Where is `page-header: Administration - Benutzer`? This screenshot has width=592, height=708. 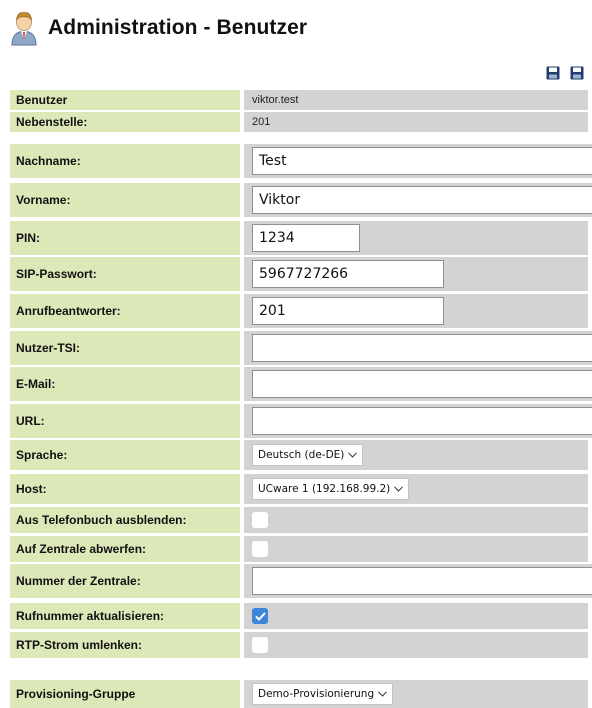 page-header: Administration - Benutzer is located at coordinates (158, 28).